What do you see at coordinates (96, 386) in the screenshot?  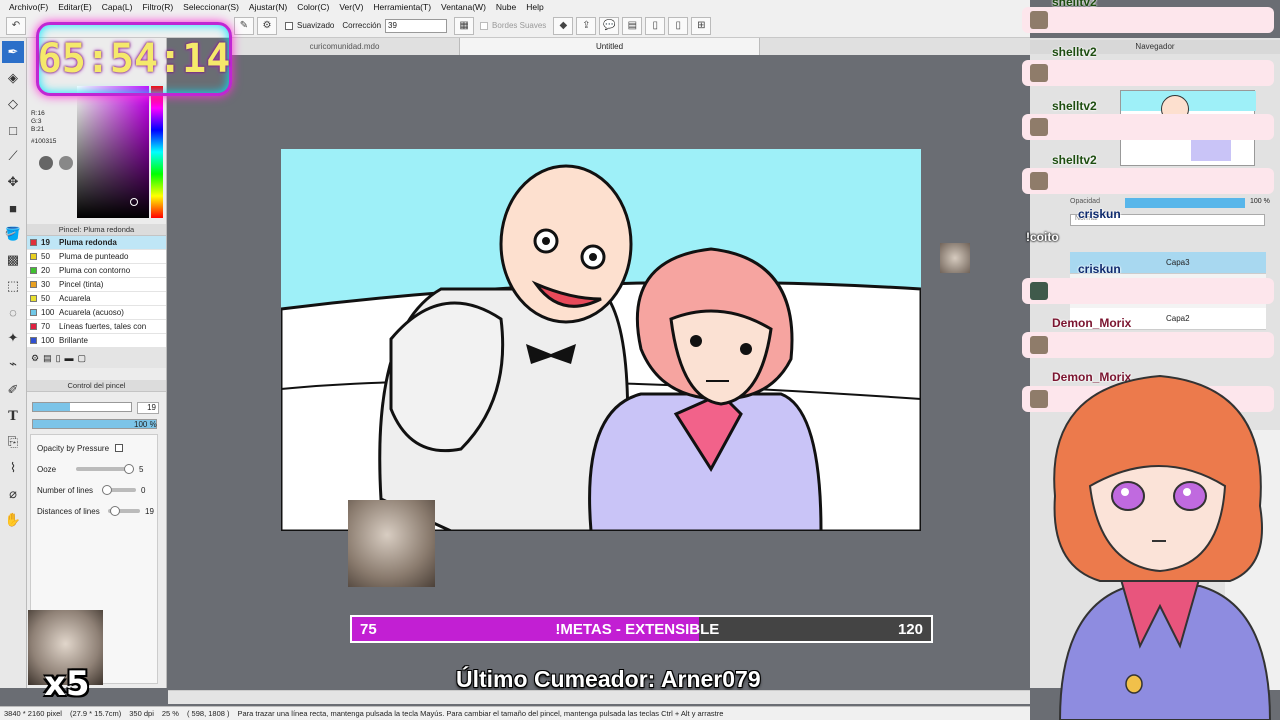 I see `brush-control-title: Control del pincel` at bounding box center [96, 386].